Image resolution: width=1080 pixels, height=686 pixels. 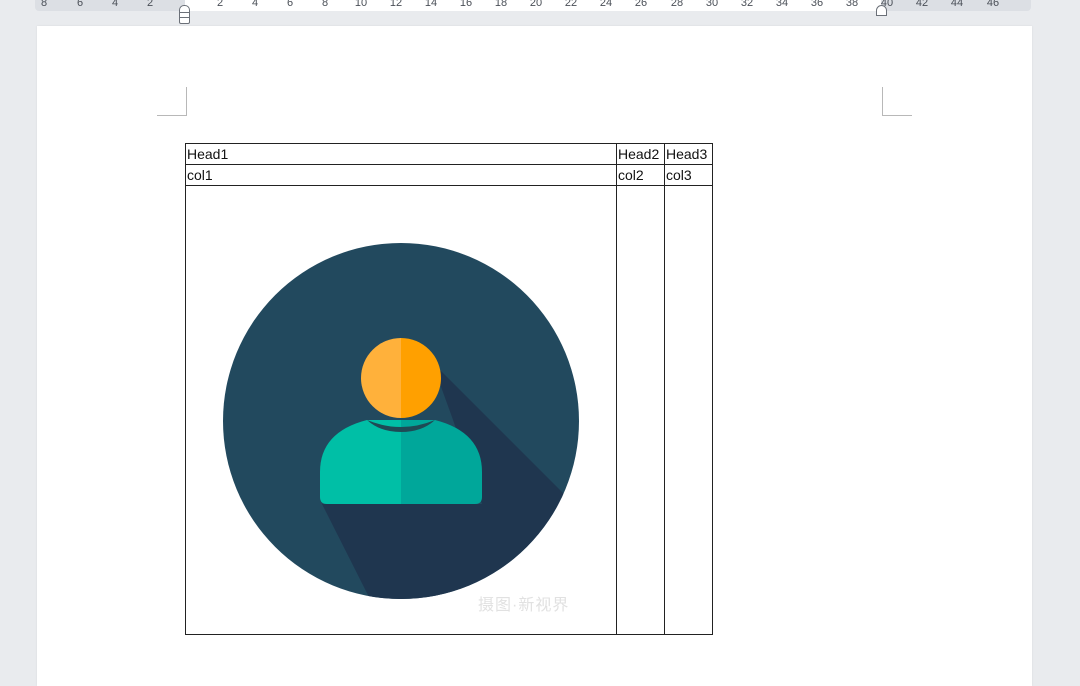 I want to click on ruler-tick: 46, so click(x=993, y=4).